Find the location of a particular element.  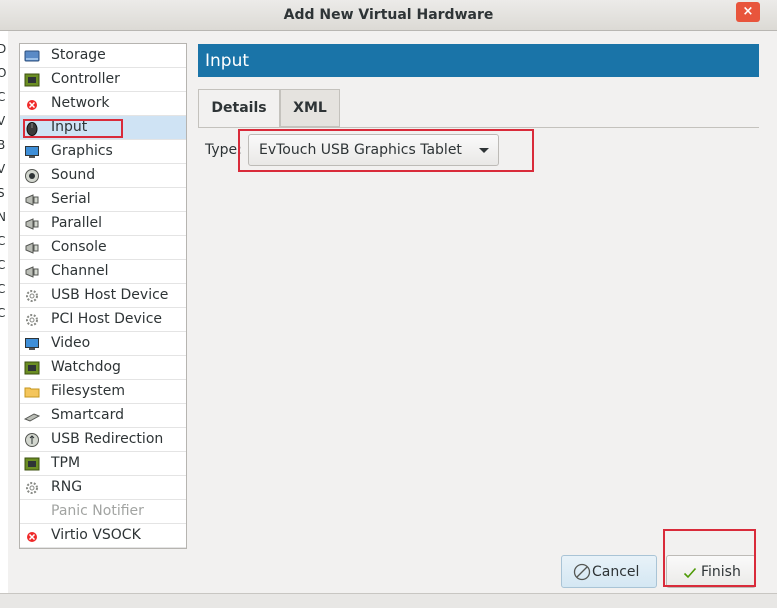

sidebar-item-video: Video is located at coordinates (103, 344).